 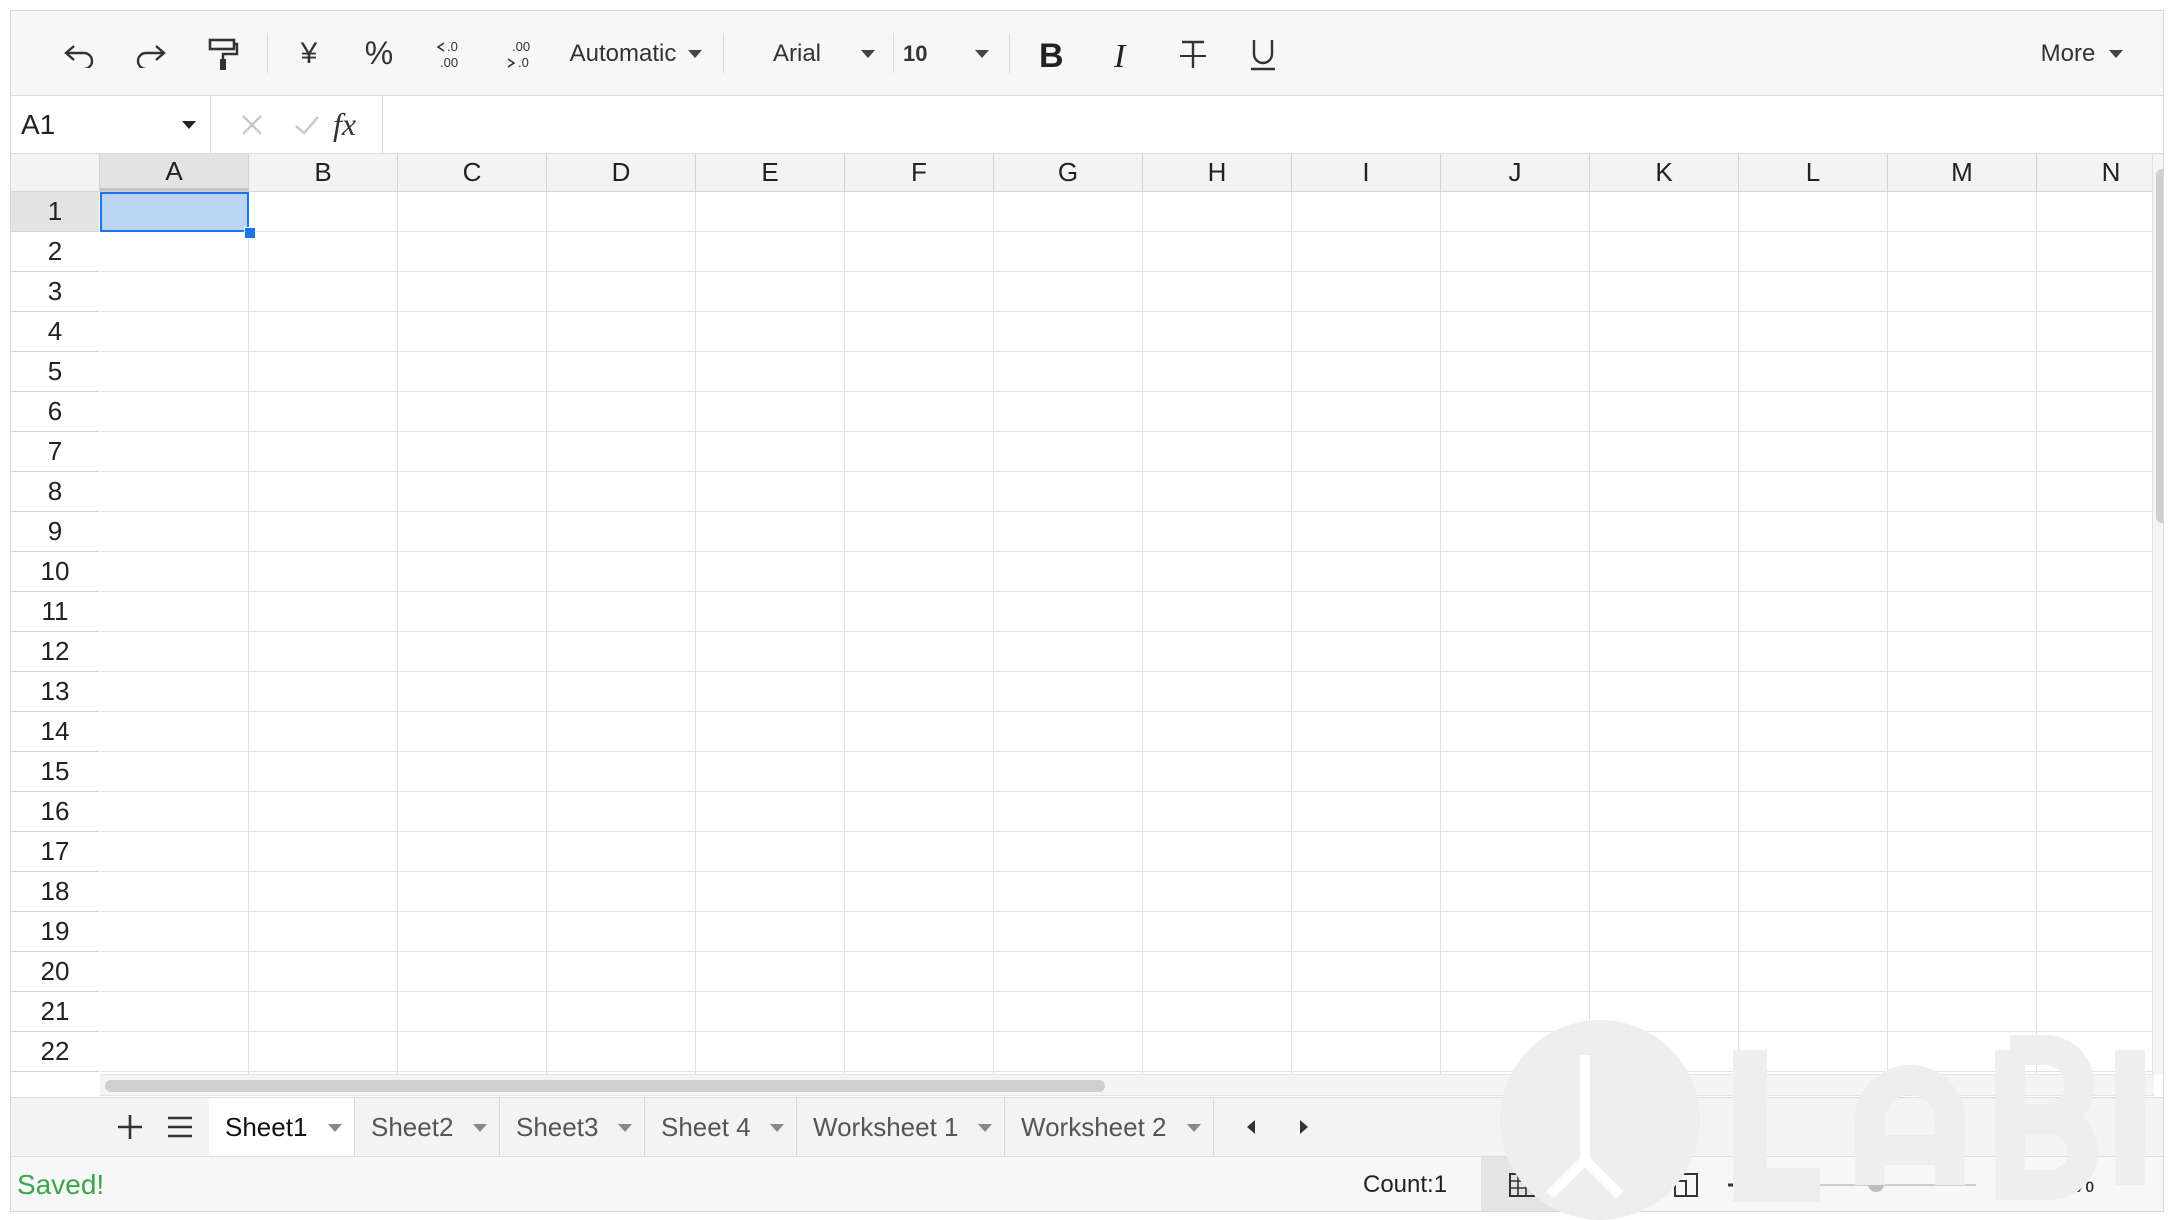 I want to click on add-sheet-button, so click(x=130, y=1127).